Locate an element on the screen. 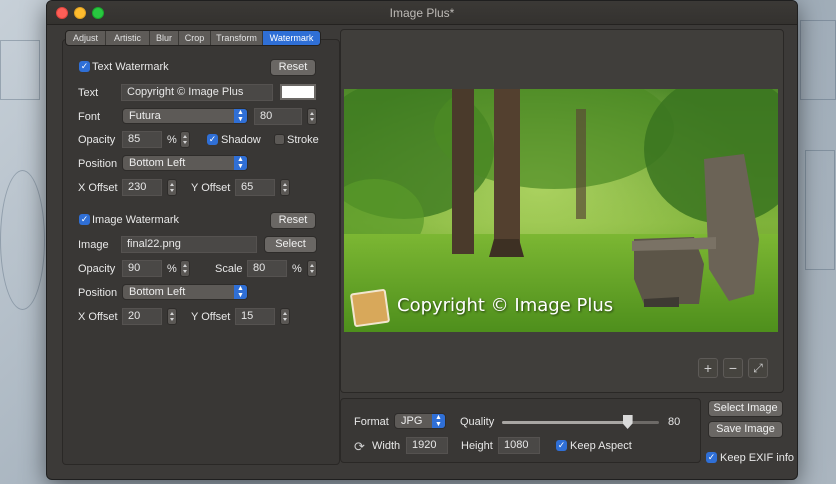 This screenshot has width=836, height=484. width-label: Width is located at coordinates (386, 446).